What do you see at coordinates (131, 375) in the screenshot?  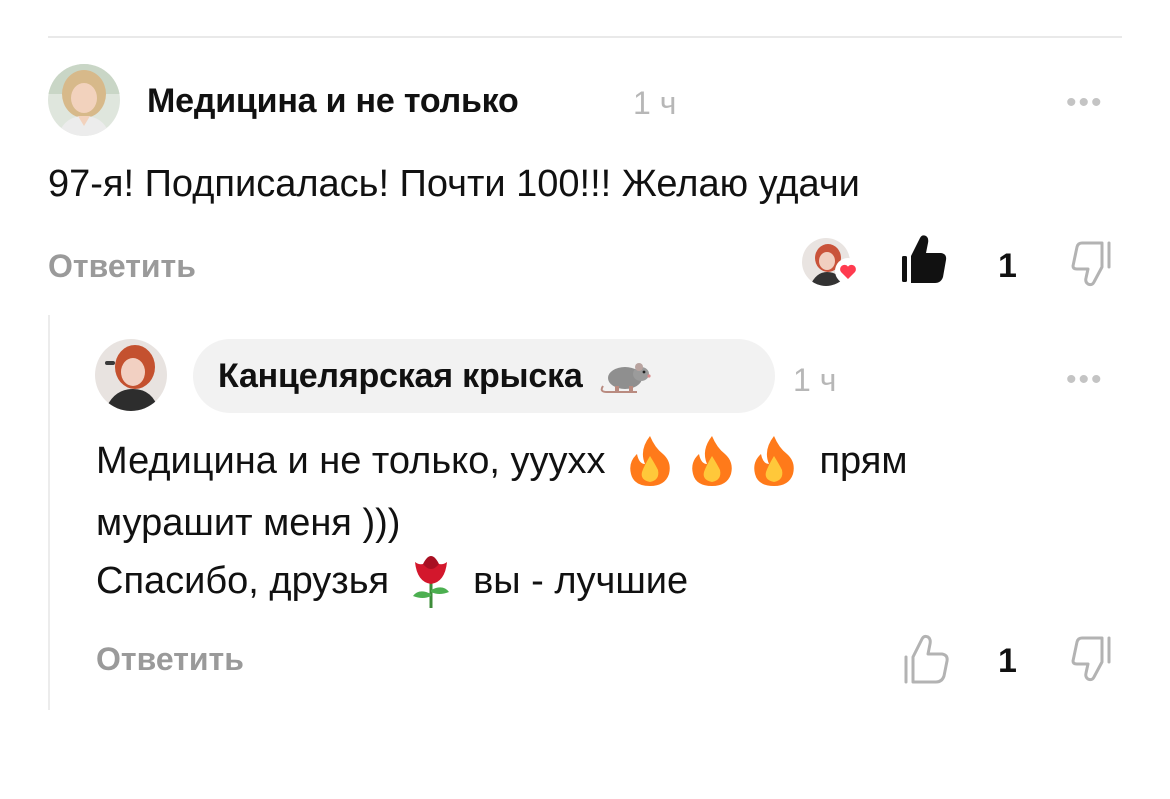 I see `reply-author-avatar` at bounding box center [131, 375].